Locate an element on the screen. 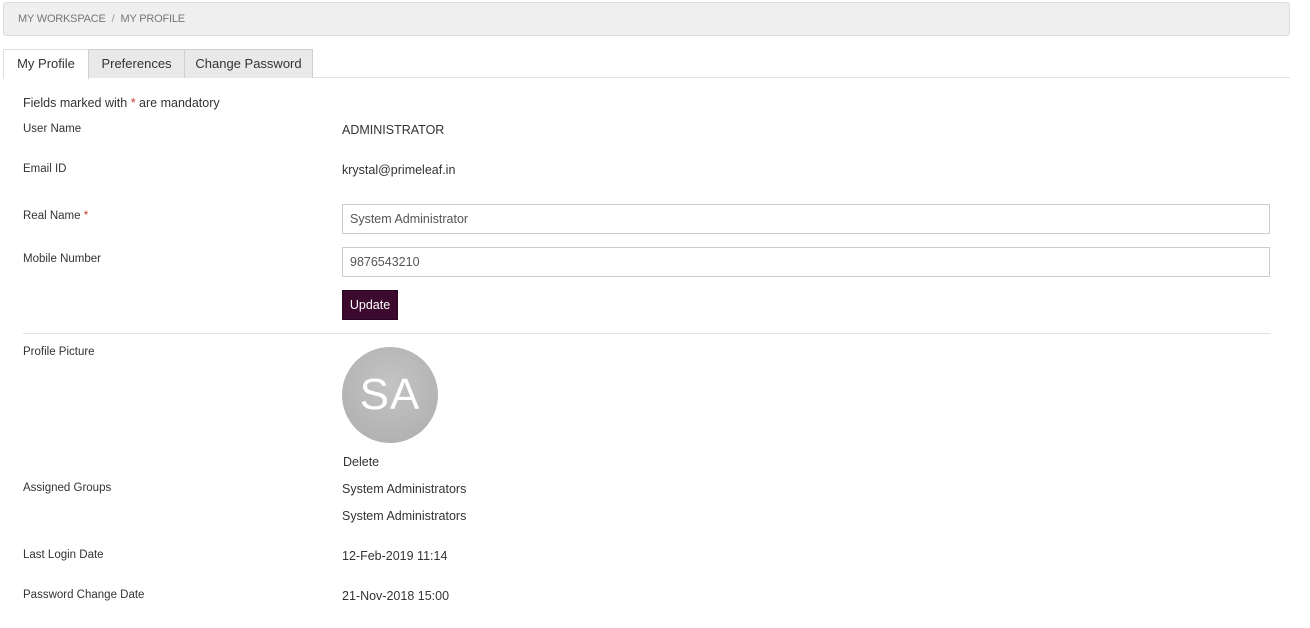 The width and height of the screenshot is (1310, 628). profile-picture-label: Profile Picture is located at coordinates (59, 352).